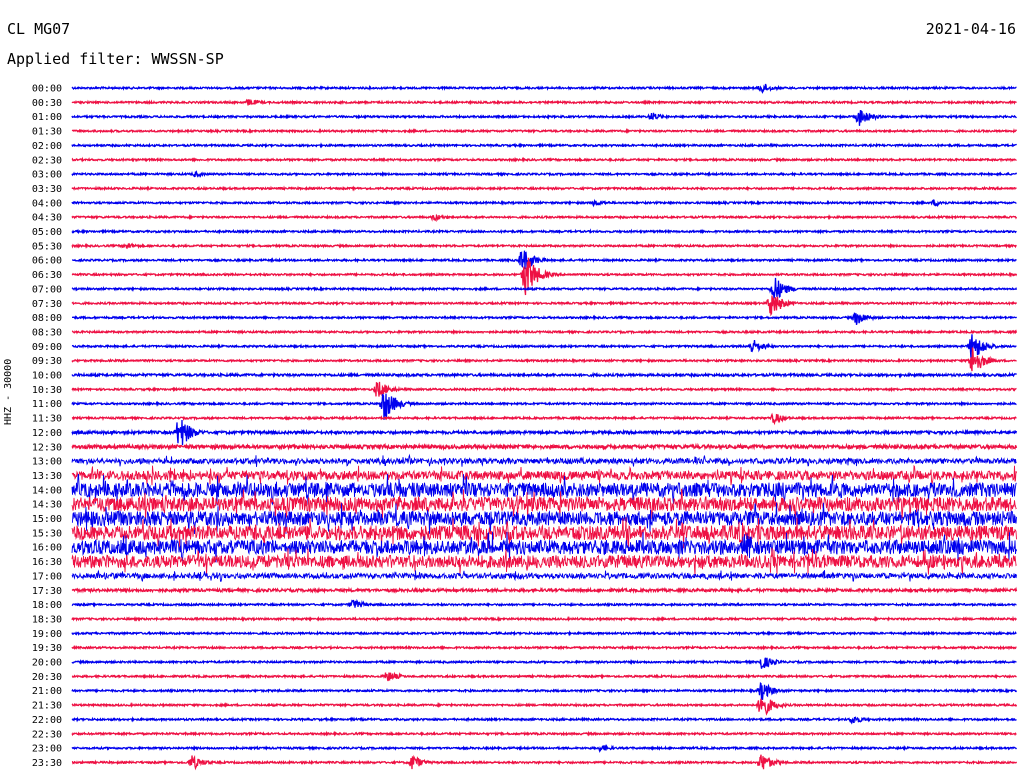 Image resolution: width=1024 pixels, height=780 pixels. What do you see at coordinates (47, 89) in the screenshot?
I see `y-tick-label: 00:00` at bounding box center [47, 89].